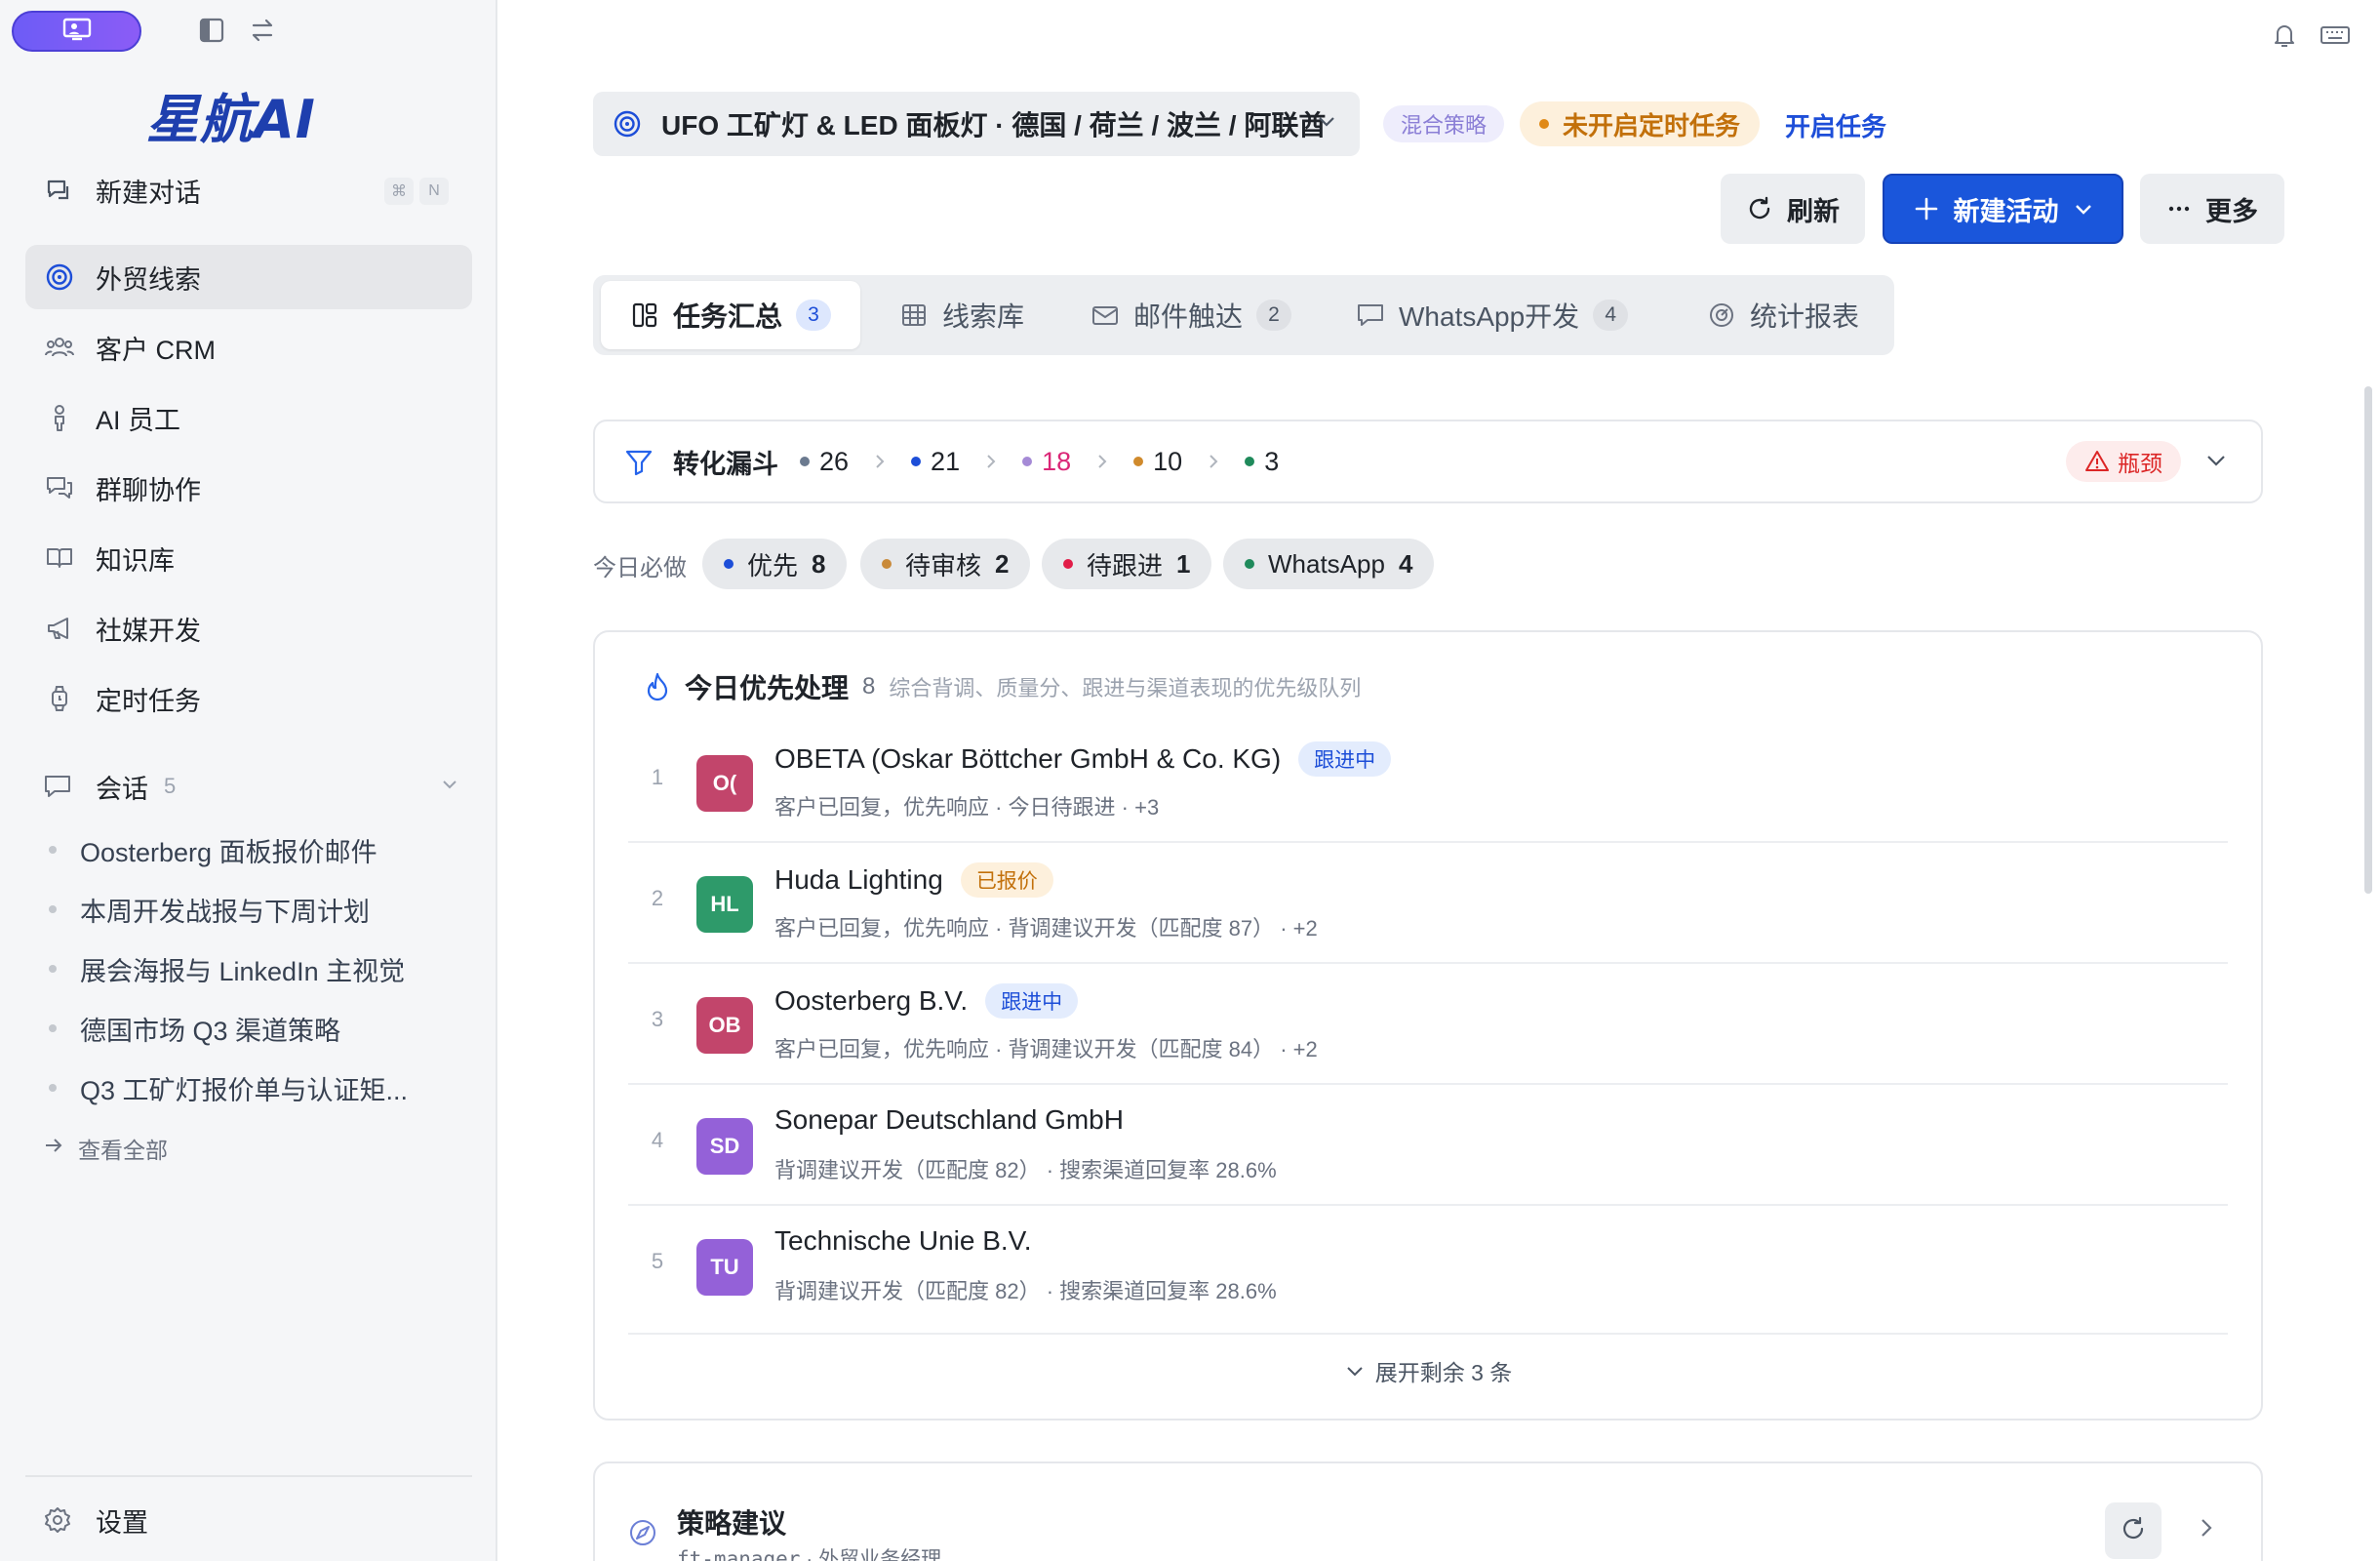 The image size is (2380, 1561). I want to click on avatar: SD, so click(724, 1146).